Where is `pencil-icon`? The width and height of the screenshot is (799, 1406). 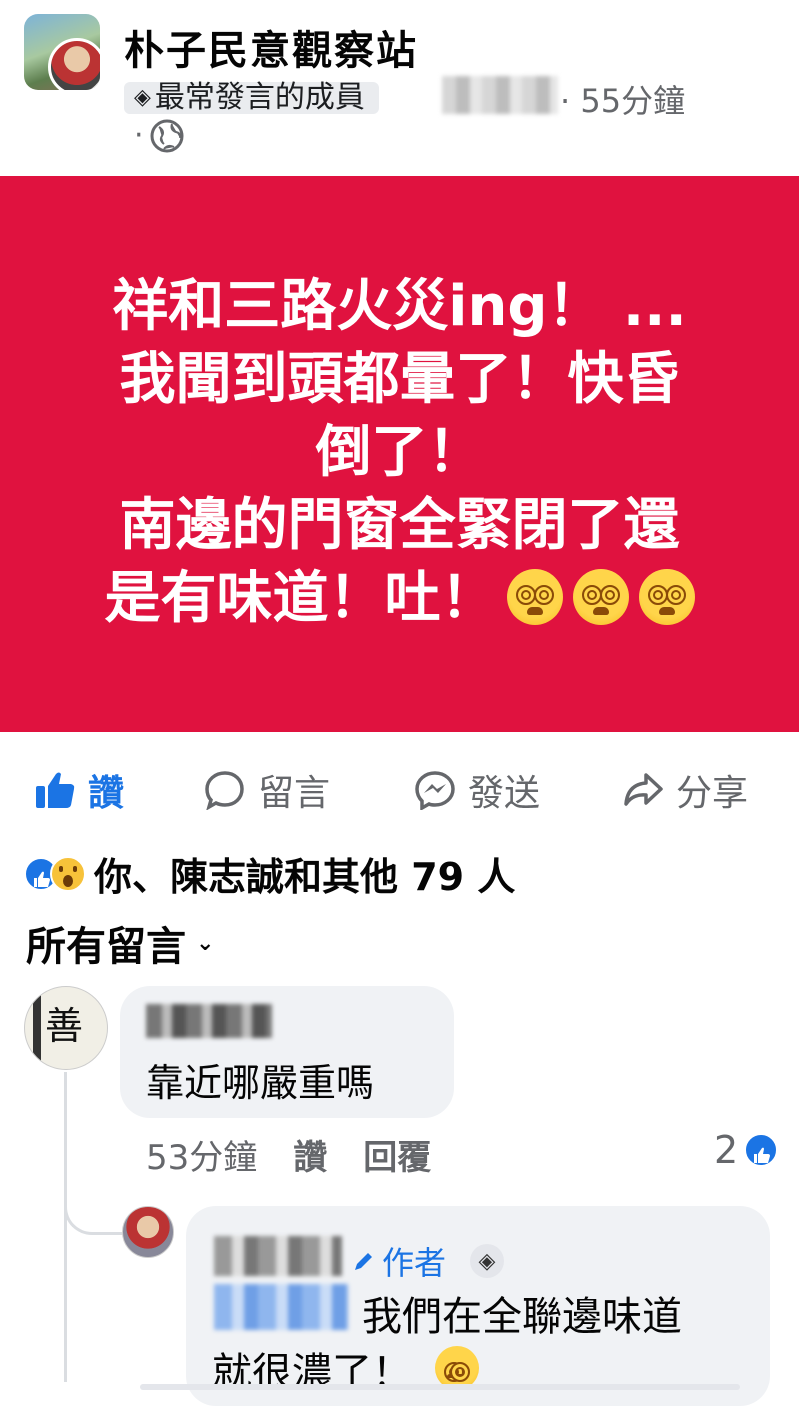
pencil-icon is located at coordinates (363, 1261).